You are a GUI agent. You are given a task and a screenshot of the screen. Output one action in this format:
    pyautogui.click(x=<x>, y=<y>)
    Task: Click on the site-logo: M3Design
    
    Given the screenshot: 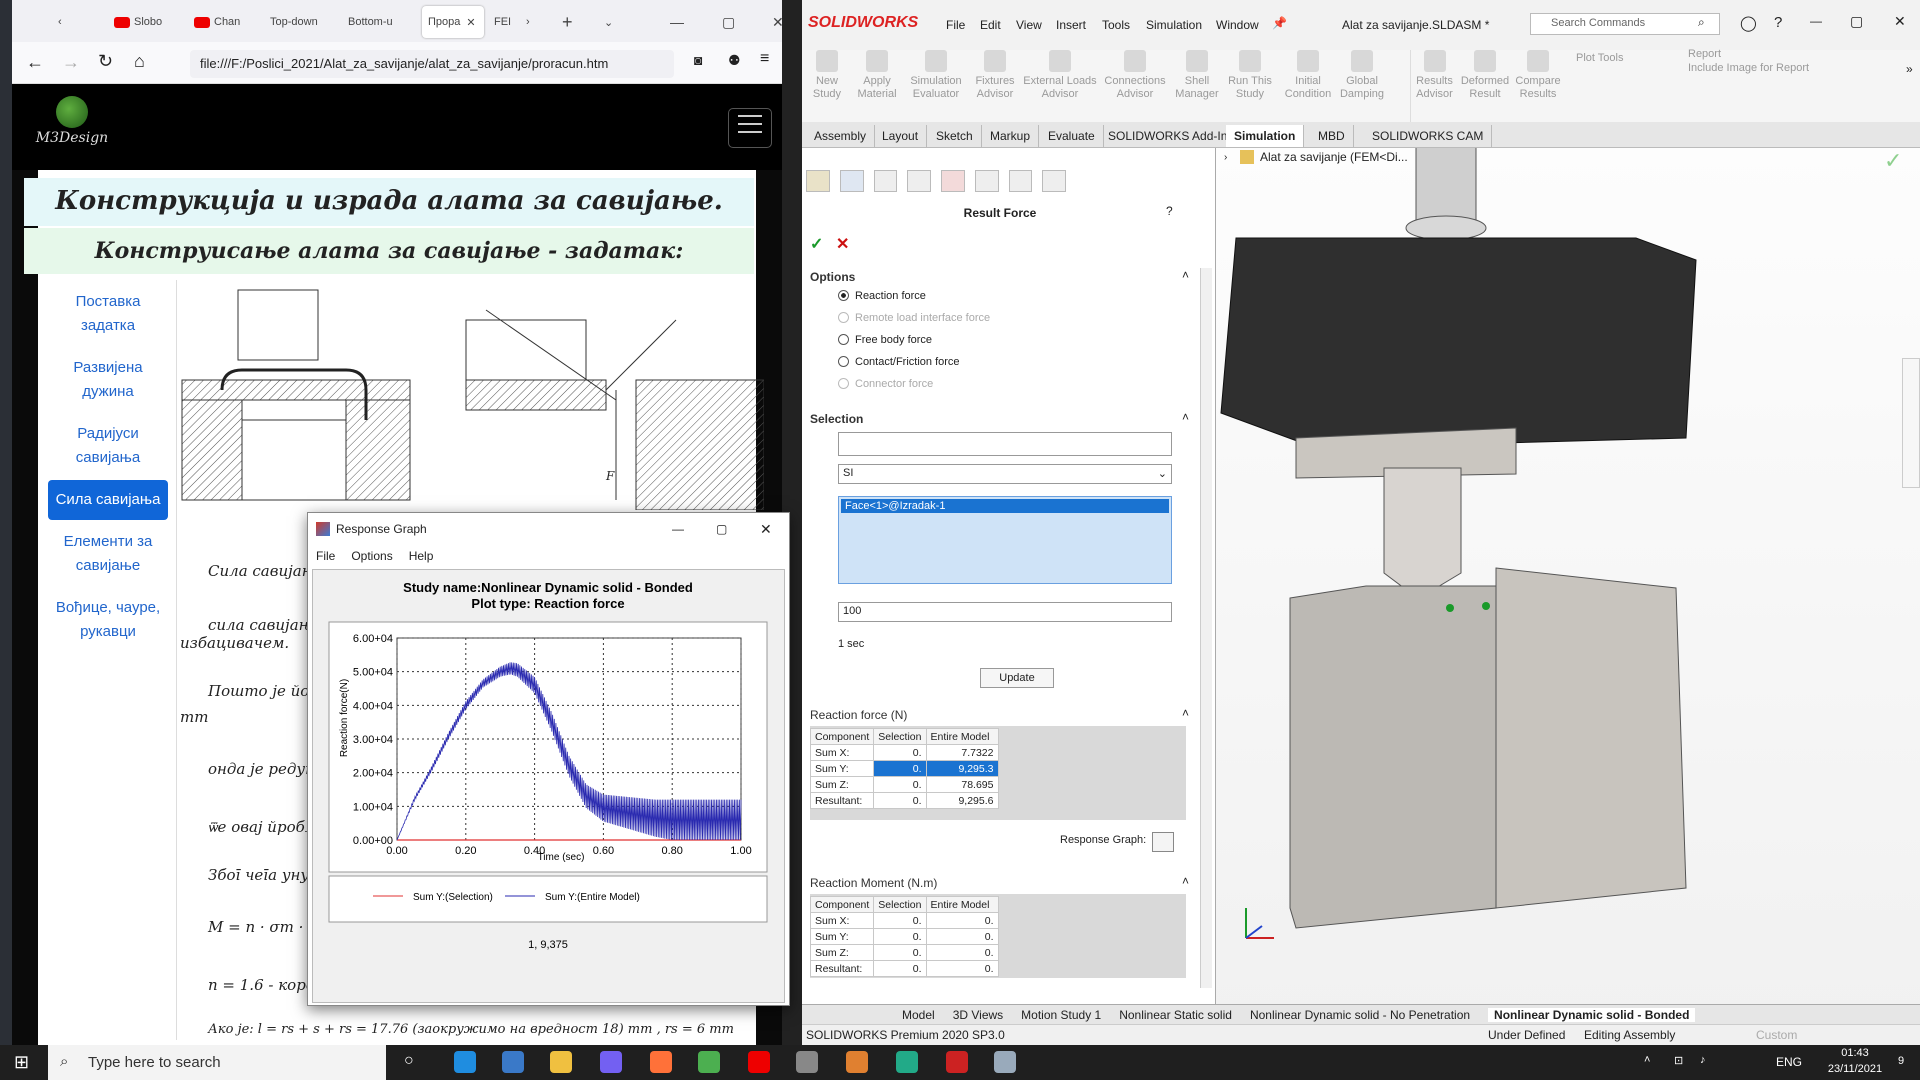 What is the action you would take?
    pyautogui.click(x=72, y=126)
    